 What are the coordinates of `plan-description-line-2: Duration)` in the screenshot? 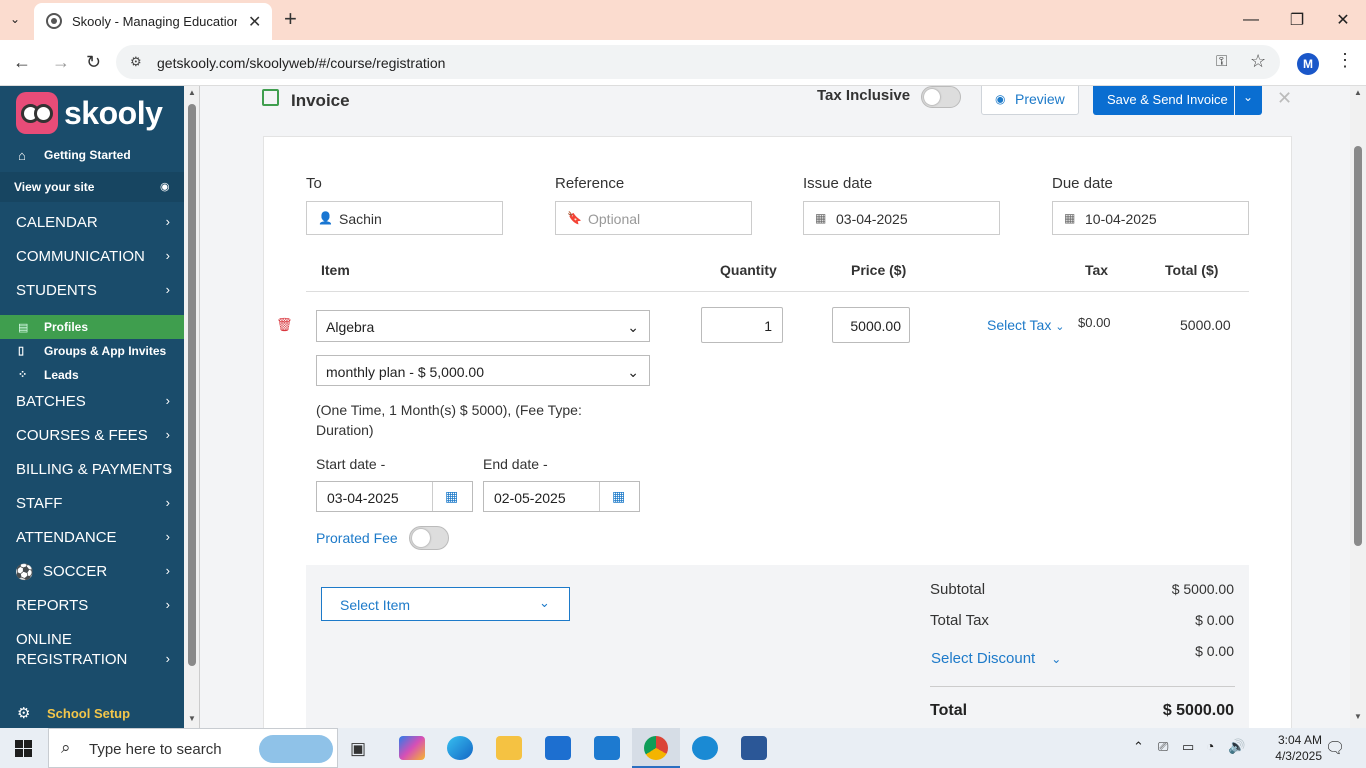 It's located at (345, 430).